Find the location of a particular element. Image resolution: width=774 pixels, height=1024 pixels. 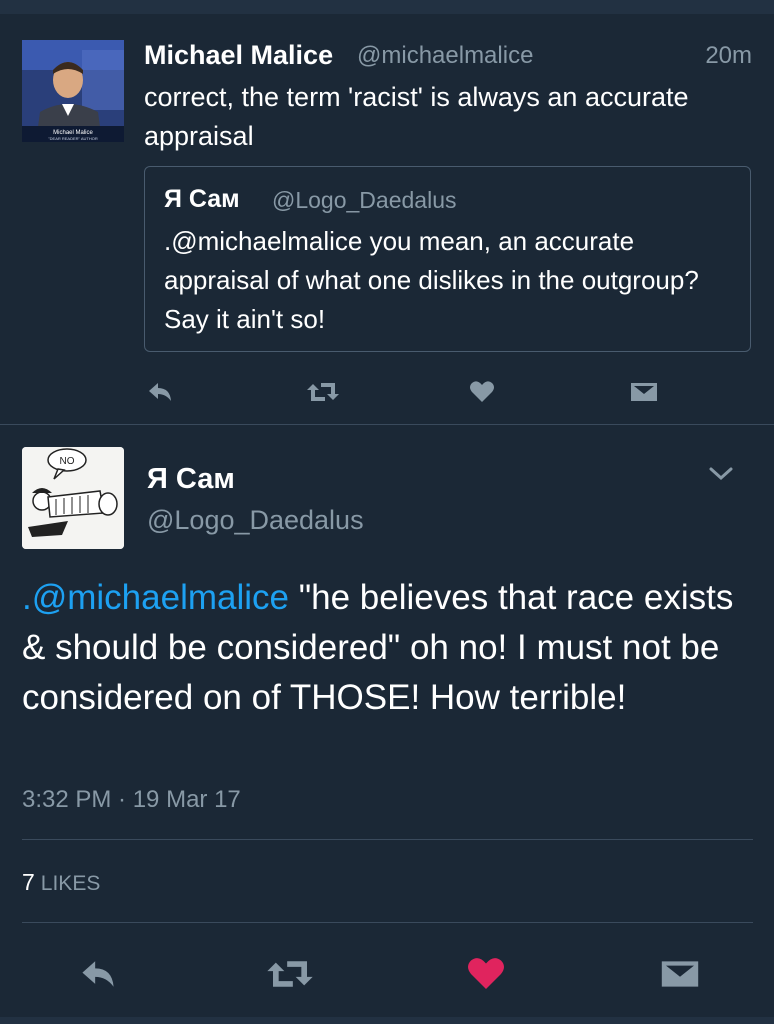

navigation-bar is located at coordinates (387, 1020).